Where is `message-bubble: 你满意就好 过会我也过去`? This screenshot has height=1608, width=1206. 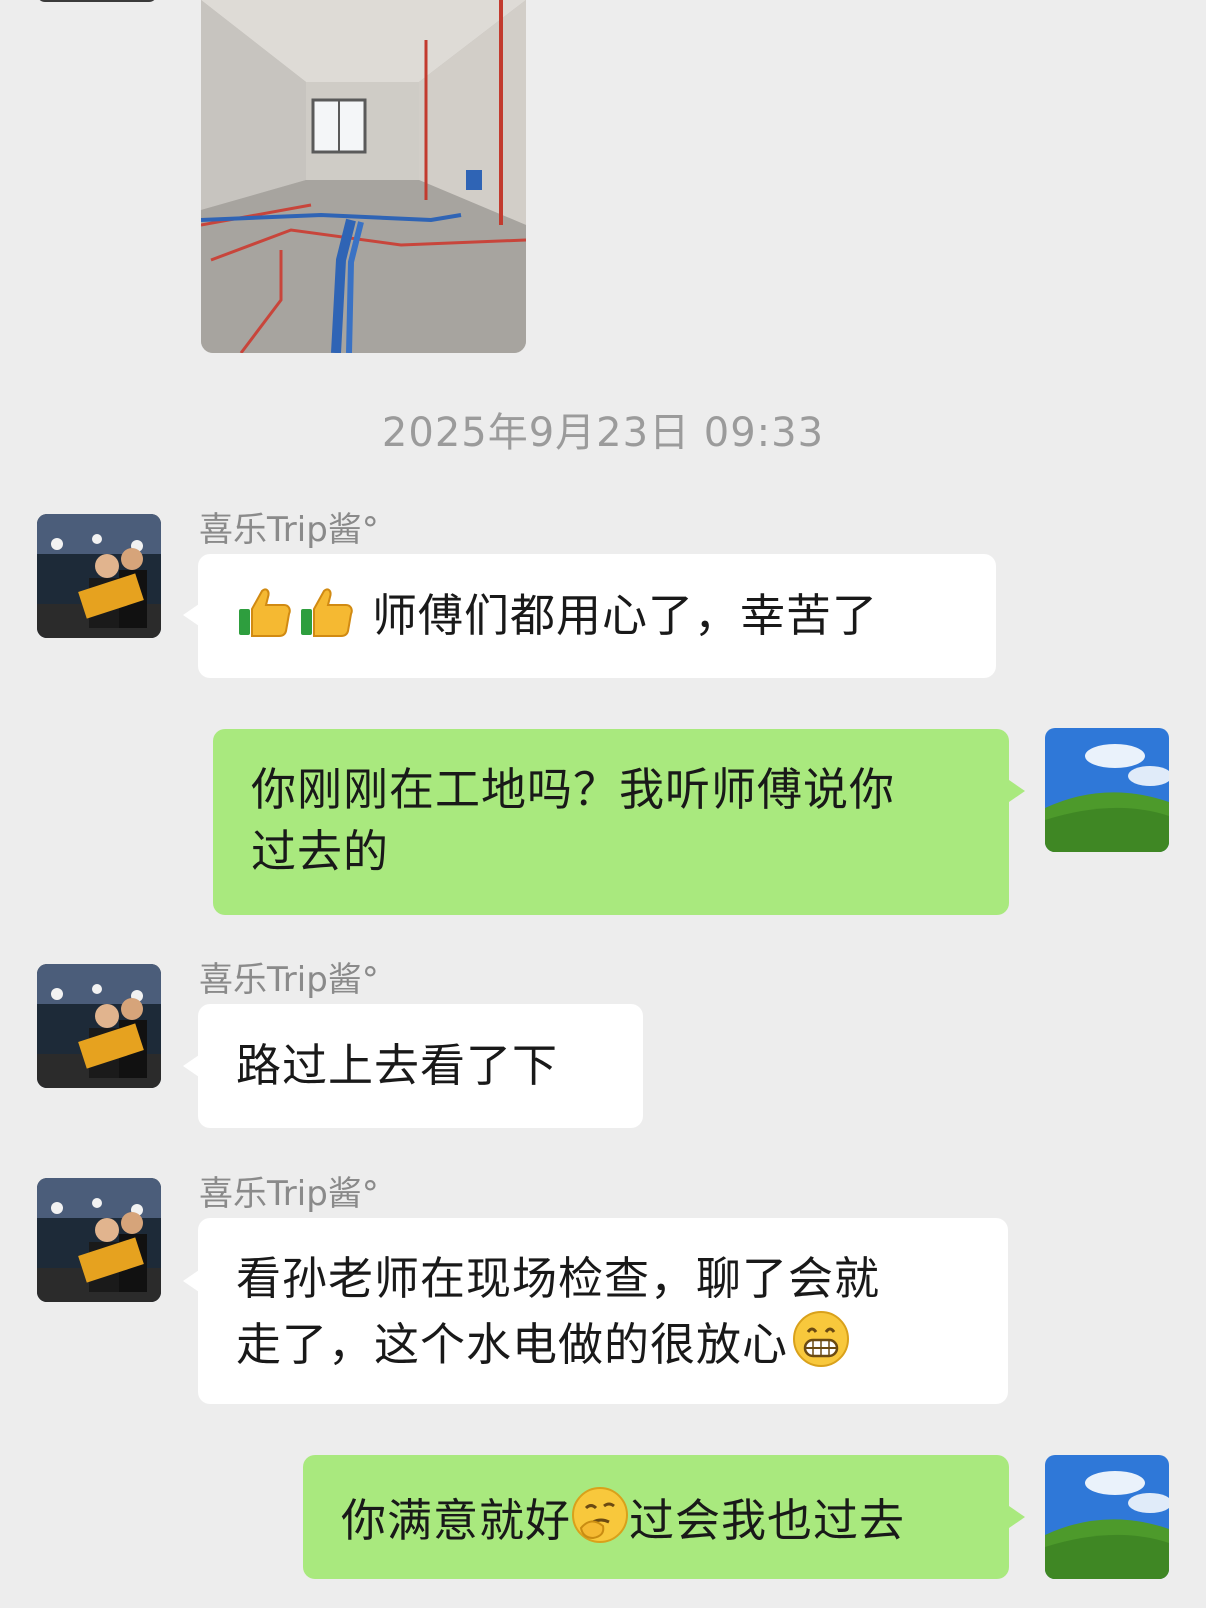 message-bubble: 你满意就好 过会我也过去 is located at coordinates (656, 1517).